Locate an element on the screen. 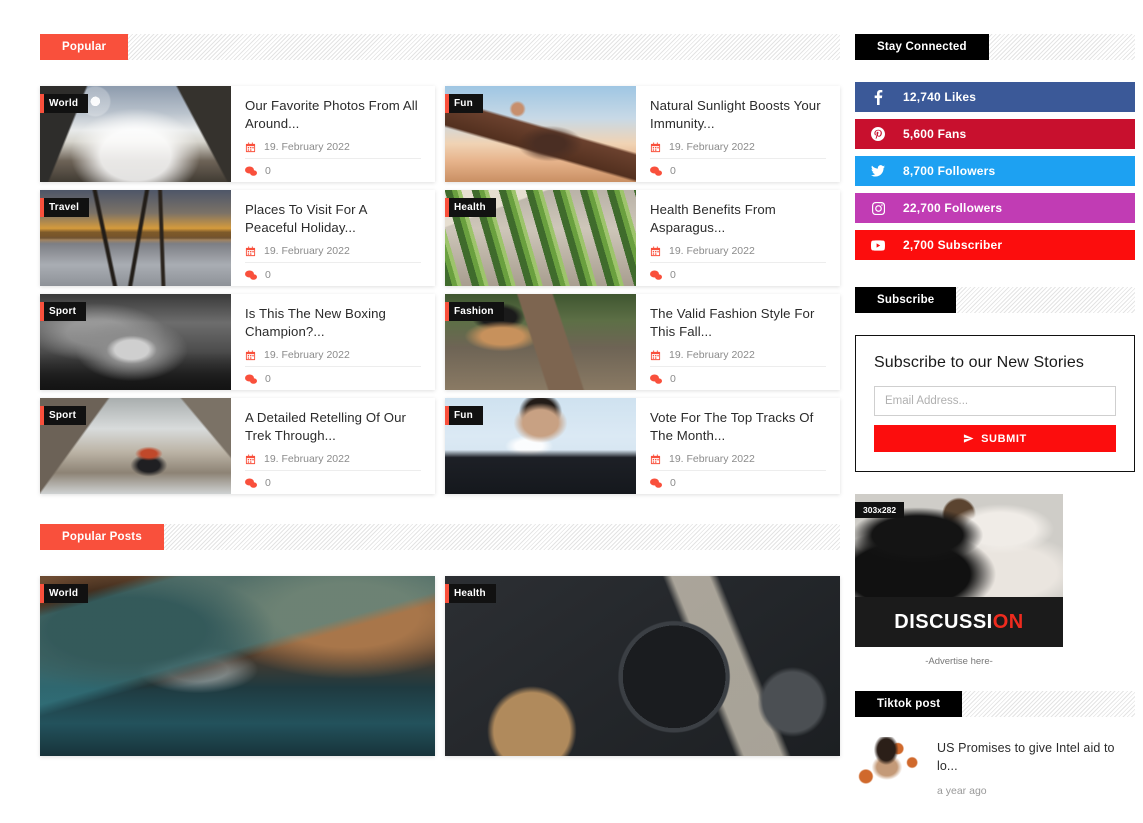 This screenshot has width=1143, height=823. advertisement-widget: 303x282 DISCUSSI ON -Advertise here- is located at coordinates (995, 580).